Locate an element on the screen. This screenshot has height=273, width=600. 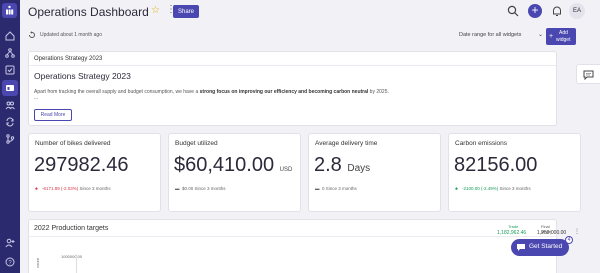
header: Operations Dashboard ☆ ⋮ Share + EA is located at coordinates (310, 12).